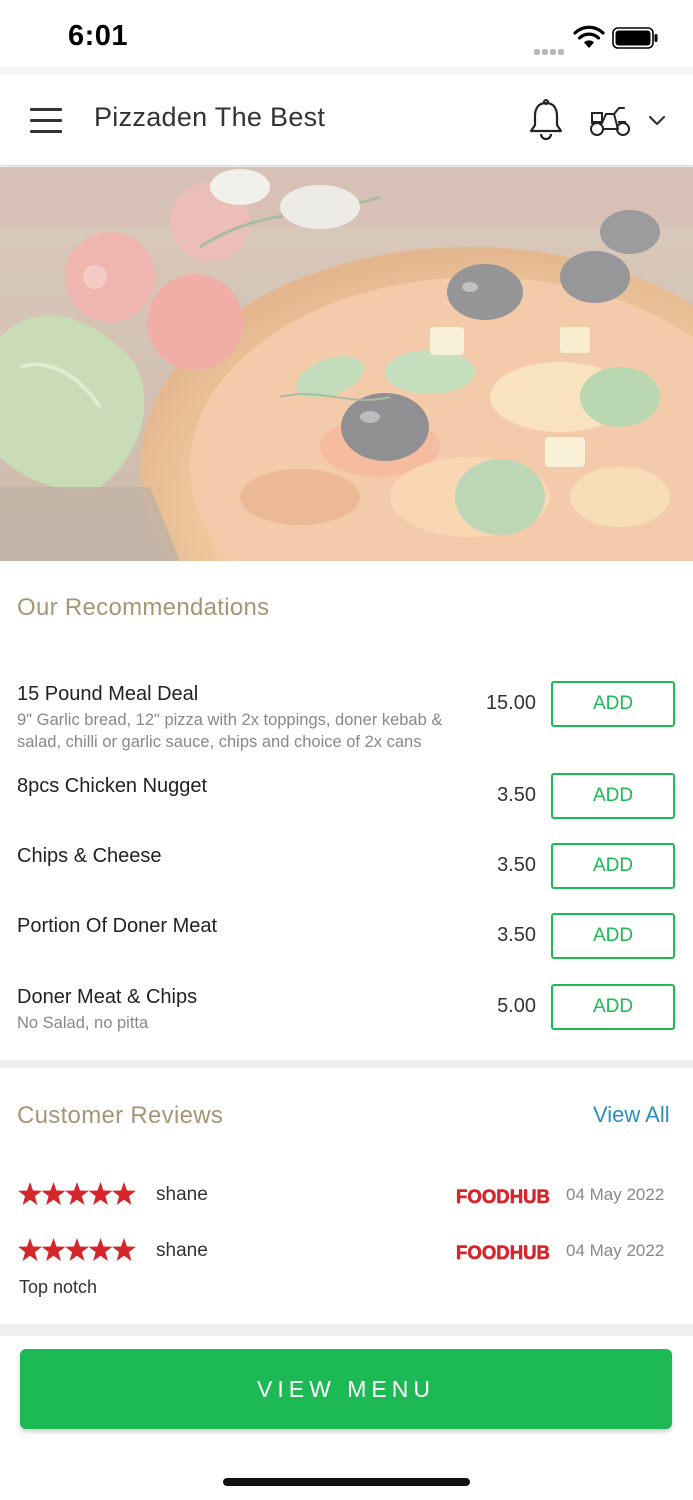 The height and width of the screenshot is (1500, 693). What do you see at coordinates (120, 1115) in the screenshot?
I see `reviews-heading: Customer Reviews` at bounding box center [120, 1115].